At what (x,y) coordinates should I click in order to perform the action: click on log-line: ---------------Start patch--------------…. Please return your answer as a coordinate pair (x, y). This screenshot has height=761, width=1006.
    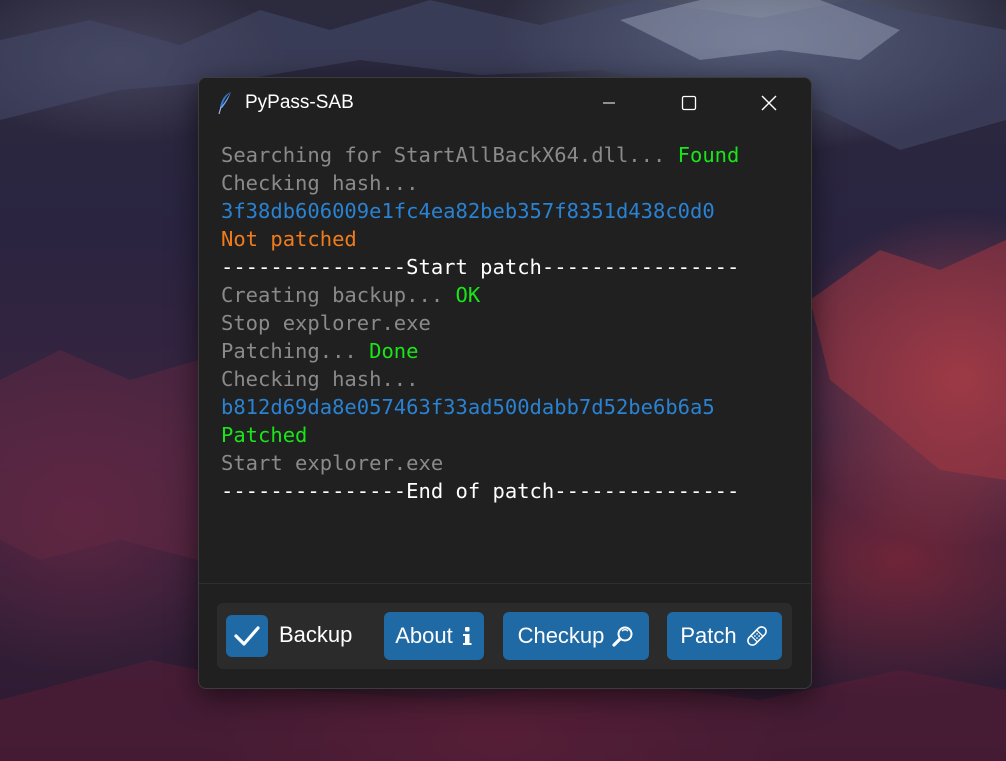
    Looking at the image, I should click on (506, 267).